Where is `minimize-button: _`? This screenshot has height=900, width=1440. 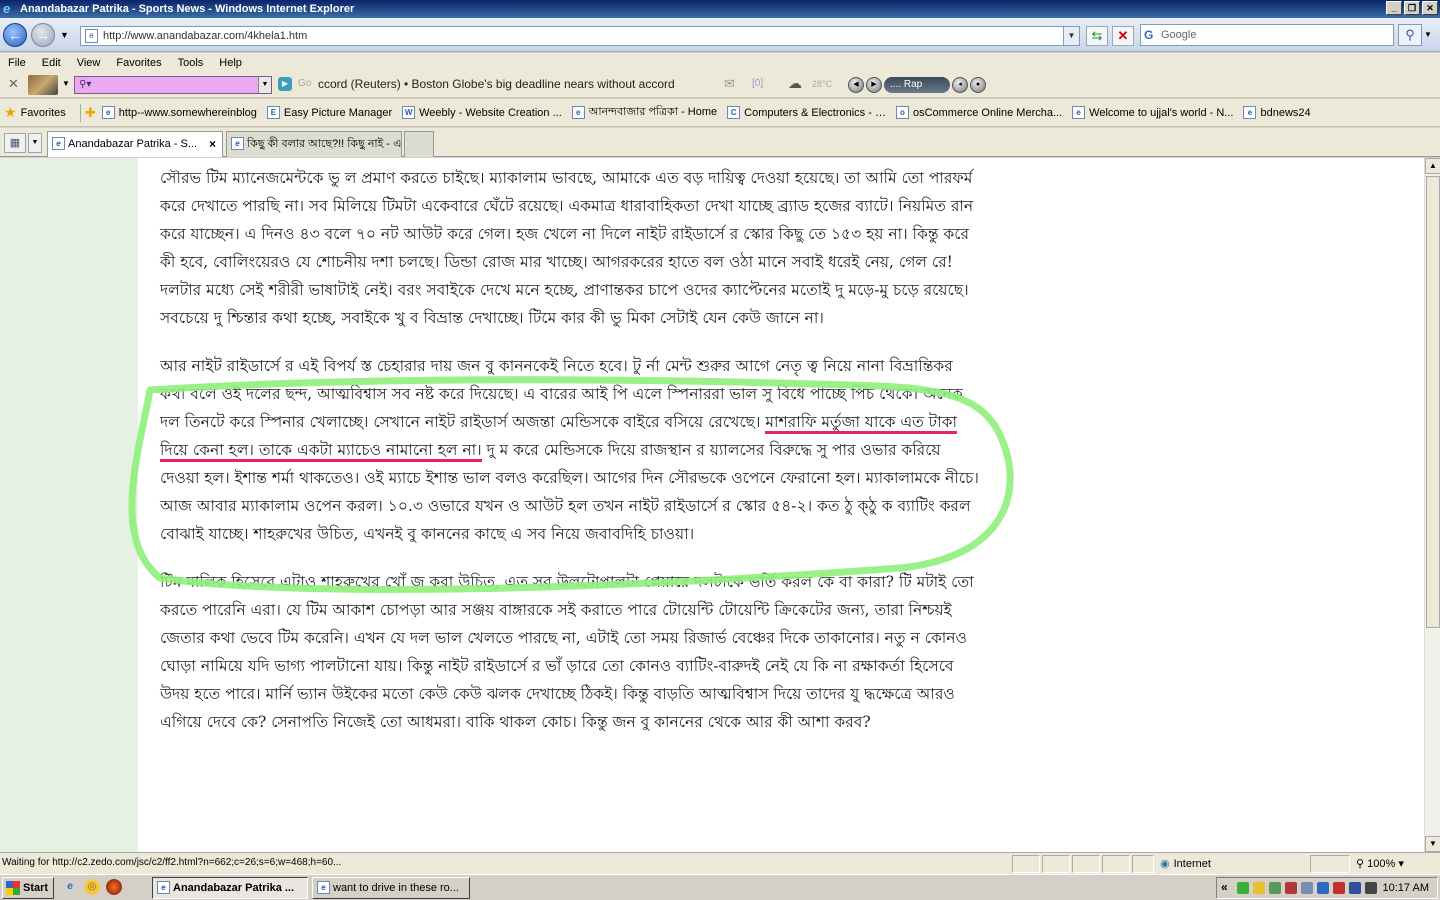 minimize-button: _ is located at coordinates (1394, 8).